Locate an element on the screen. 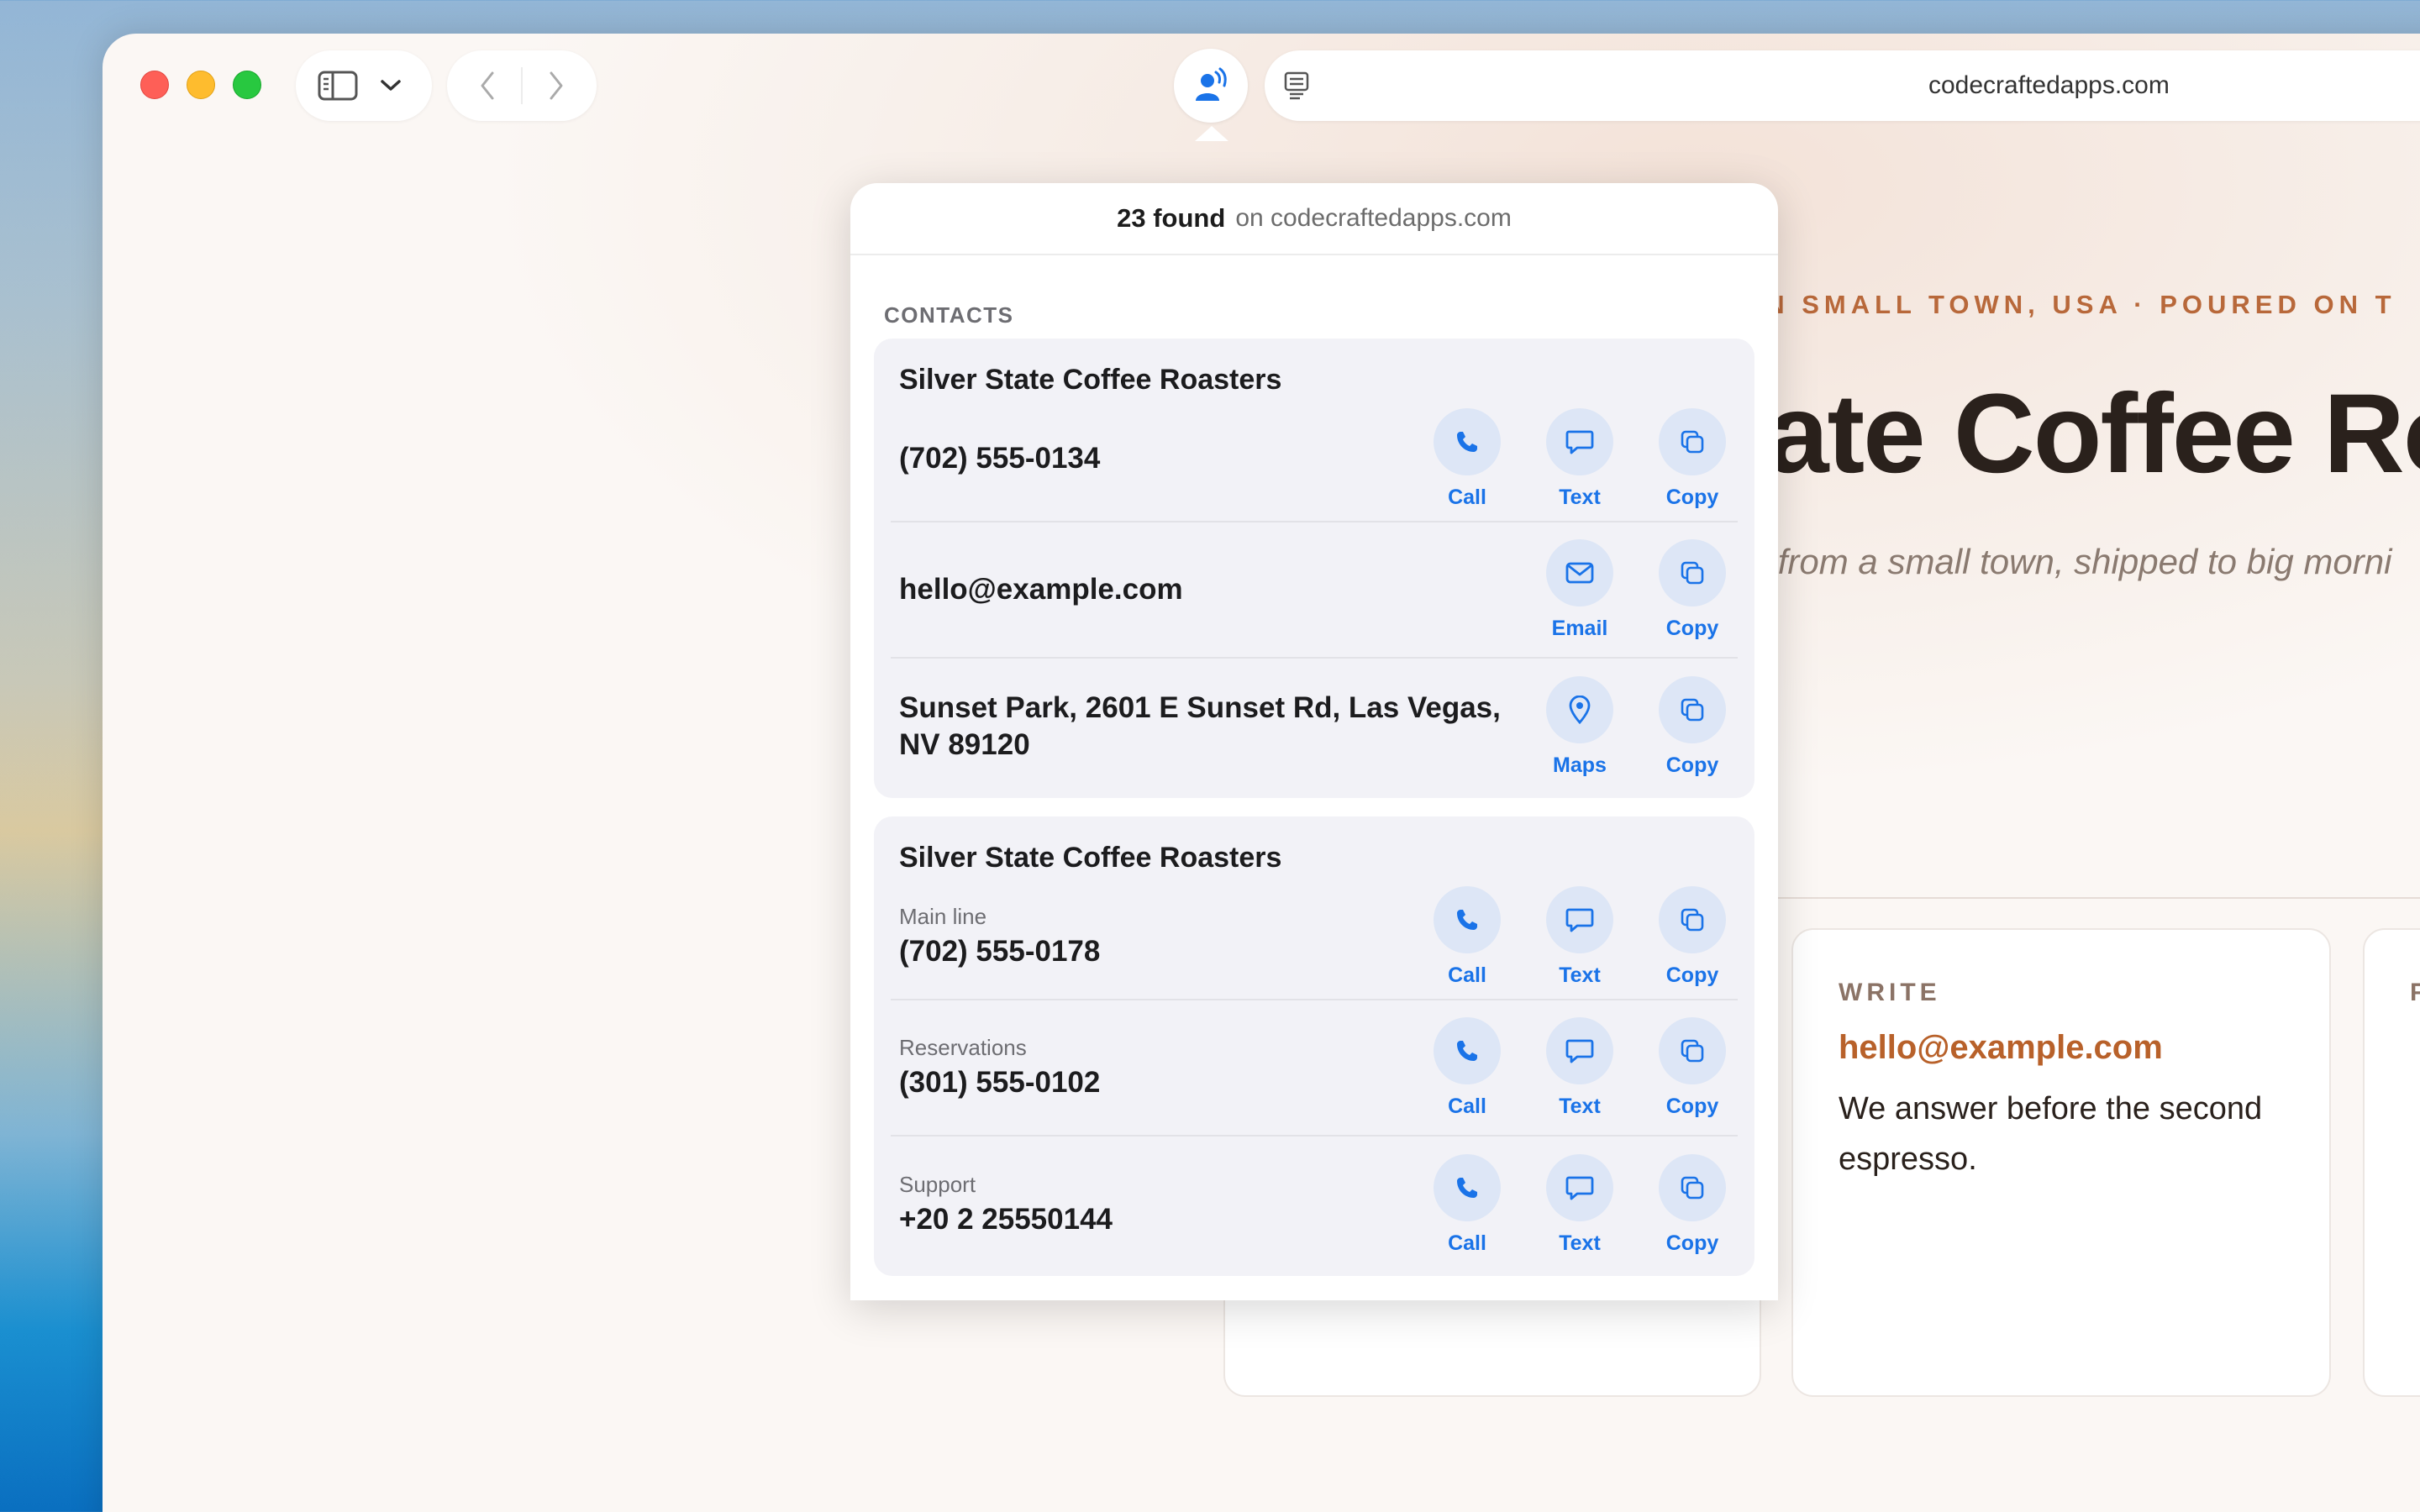  minimize-window-button is located at coordinates (201, 85).